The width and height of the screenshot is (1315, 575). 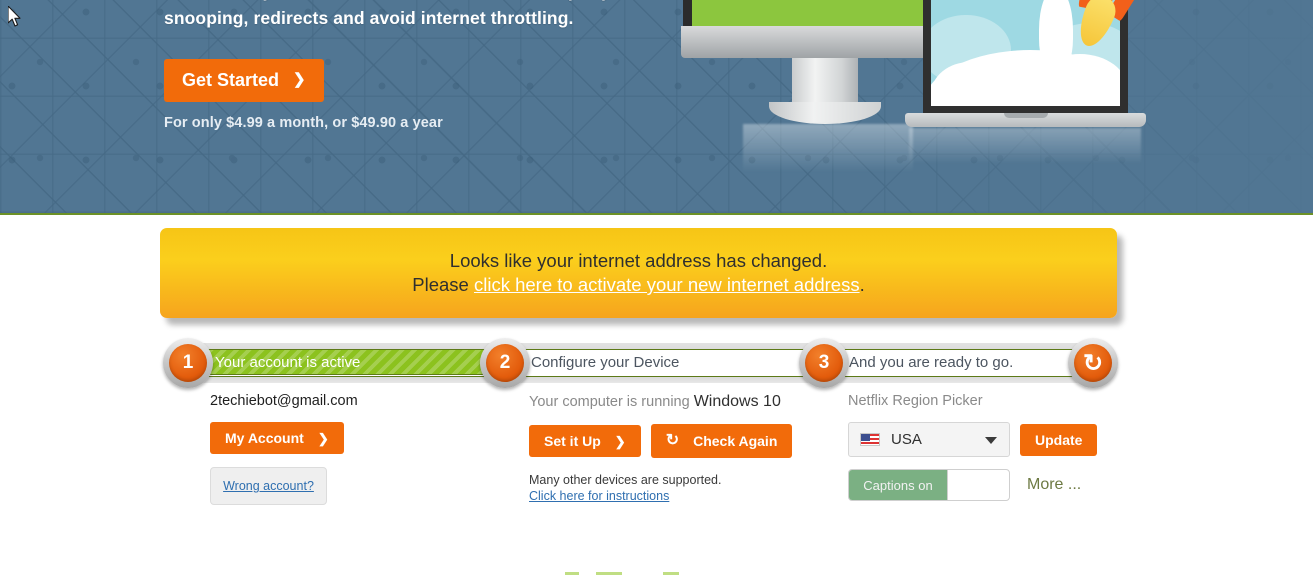 I want to click on step-3-number: 3, so click(x=824, y=363).